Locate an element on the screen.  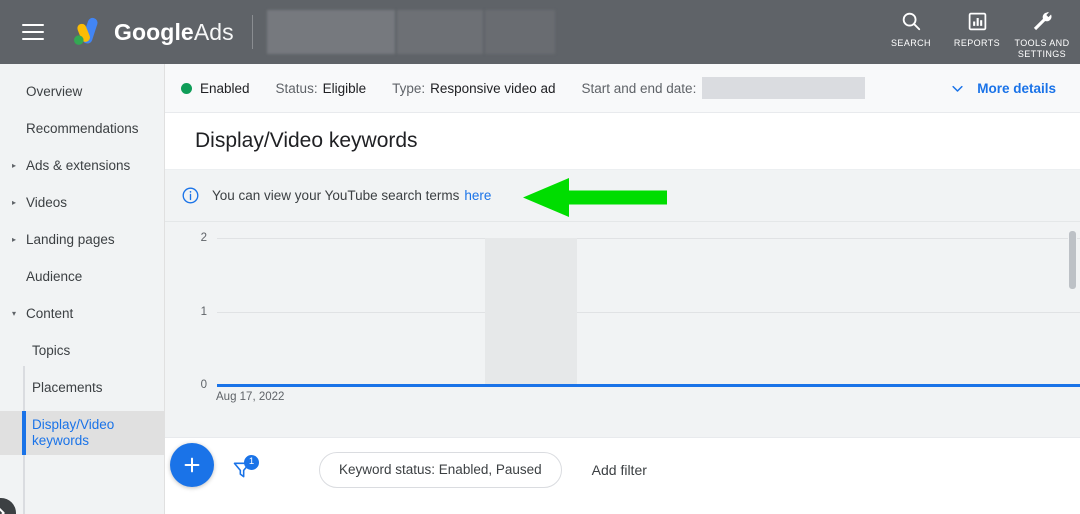
sidebar-item-label: Audience is located at coordinates (54, 276).